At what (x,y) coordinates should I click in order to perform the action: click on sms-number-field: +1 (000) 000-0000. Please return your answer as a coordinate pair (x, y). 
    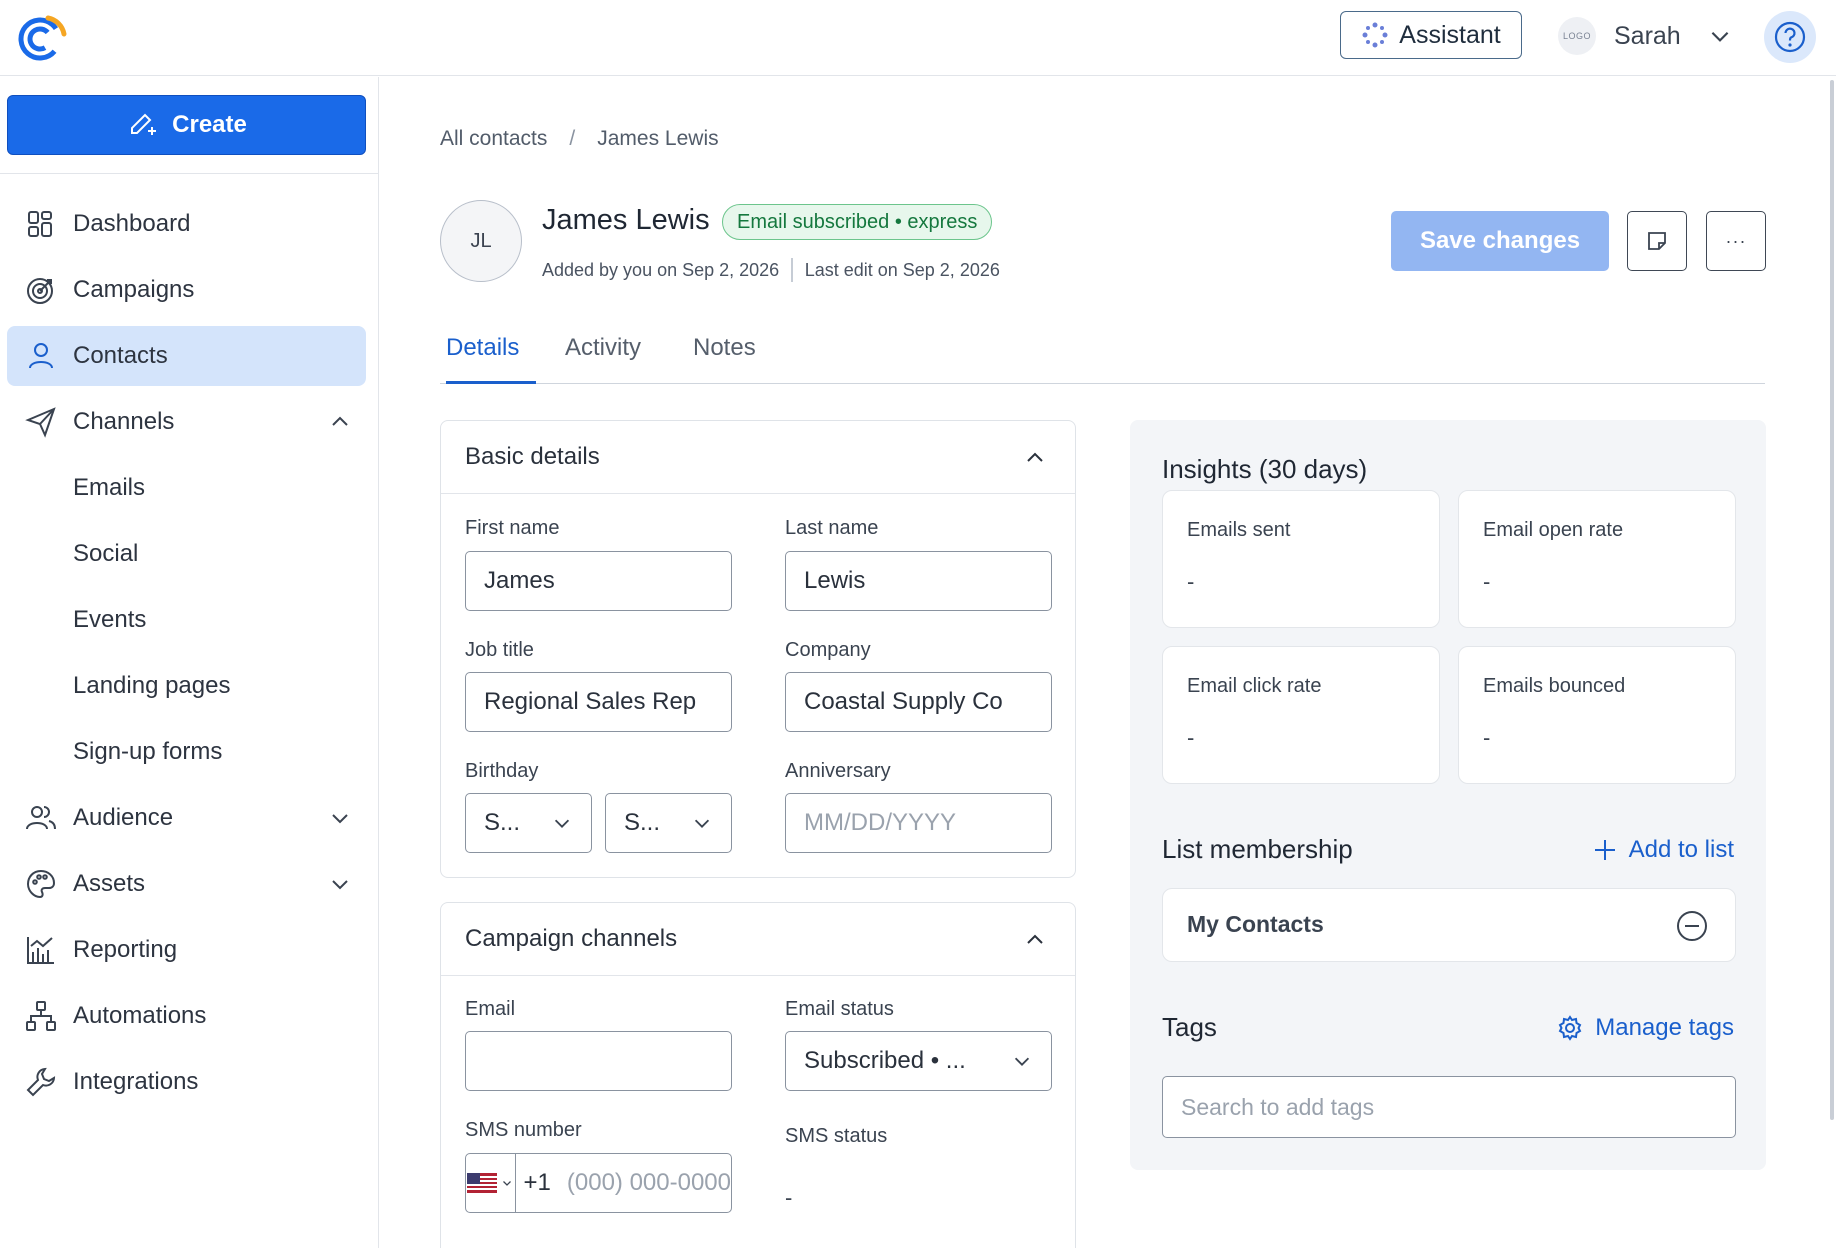
    Looking at the image, I should click on (598, 1183).